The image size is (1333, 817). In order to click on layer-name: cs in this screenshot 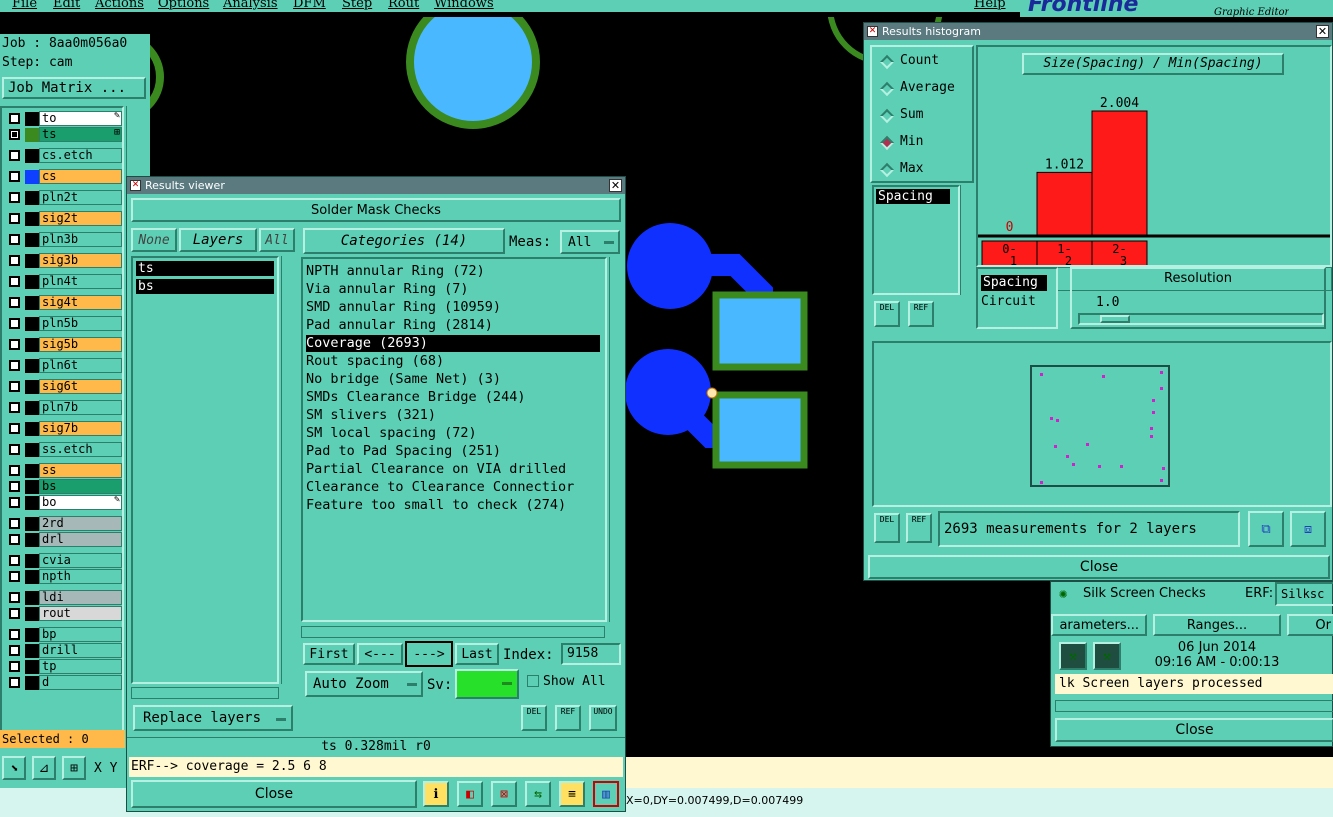, I will do `click(80, 176)`.